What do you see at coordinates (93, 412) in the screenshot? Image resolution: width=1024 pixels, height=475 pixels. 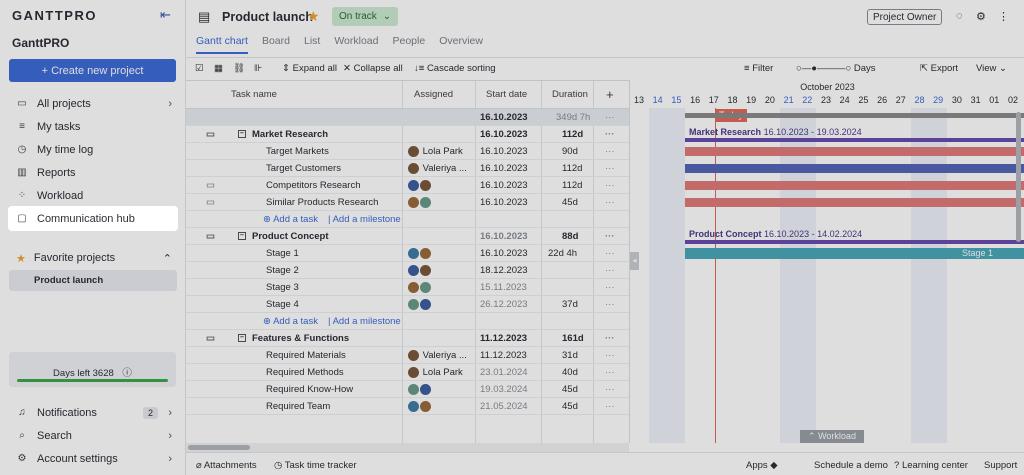 I see `sidebar-item-notifications: ♫ Notifications 2 ›` at bounding box center [93, 412].